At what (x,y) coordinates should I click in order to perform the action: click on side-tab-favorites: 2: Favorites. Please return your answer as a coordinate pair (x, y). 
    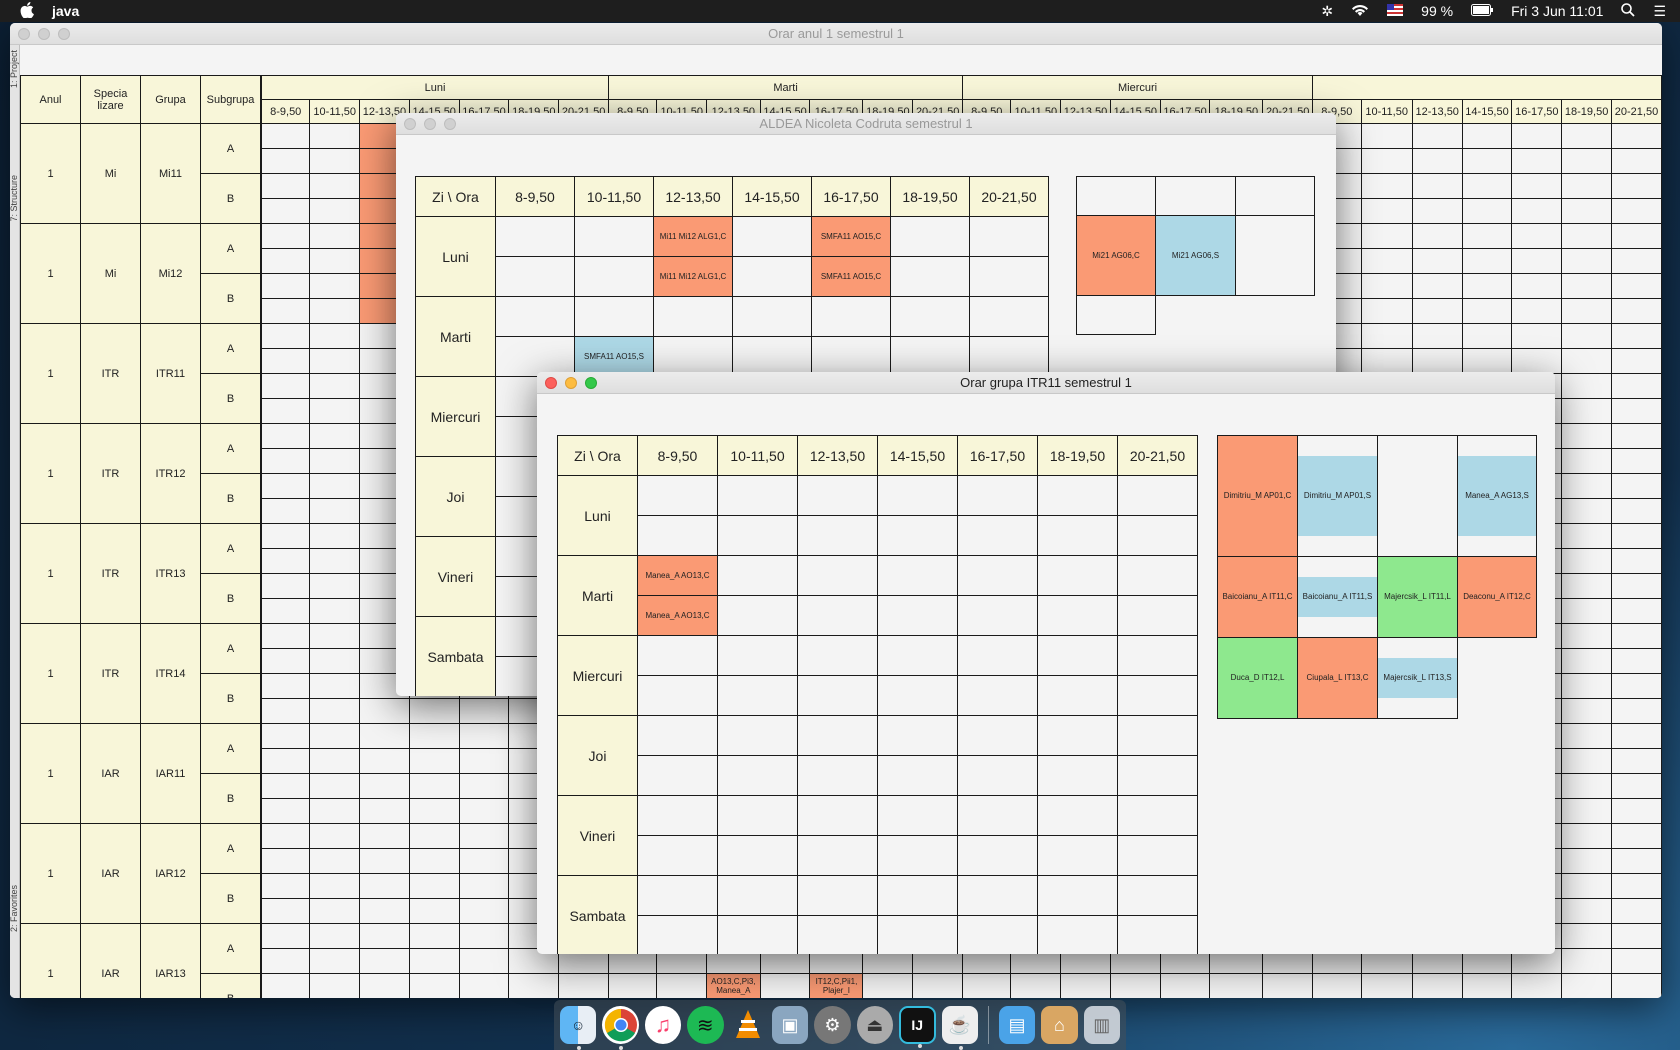
    Looking at the image, I should click on (14, 908).